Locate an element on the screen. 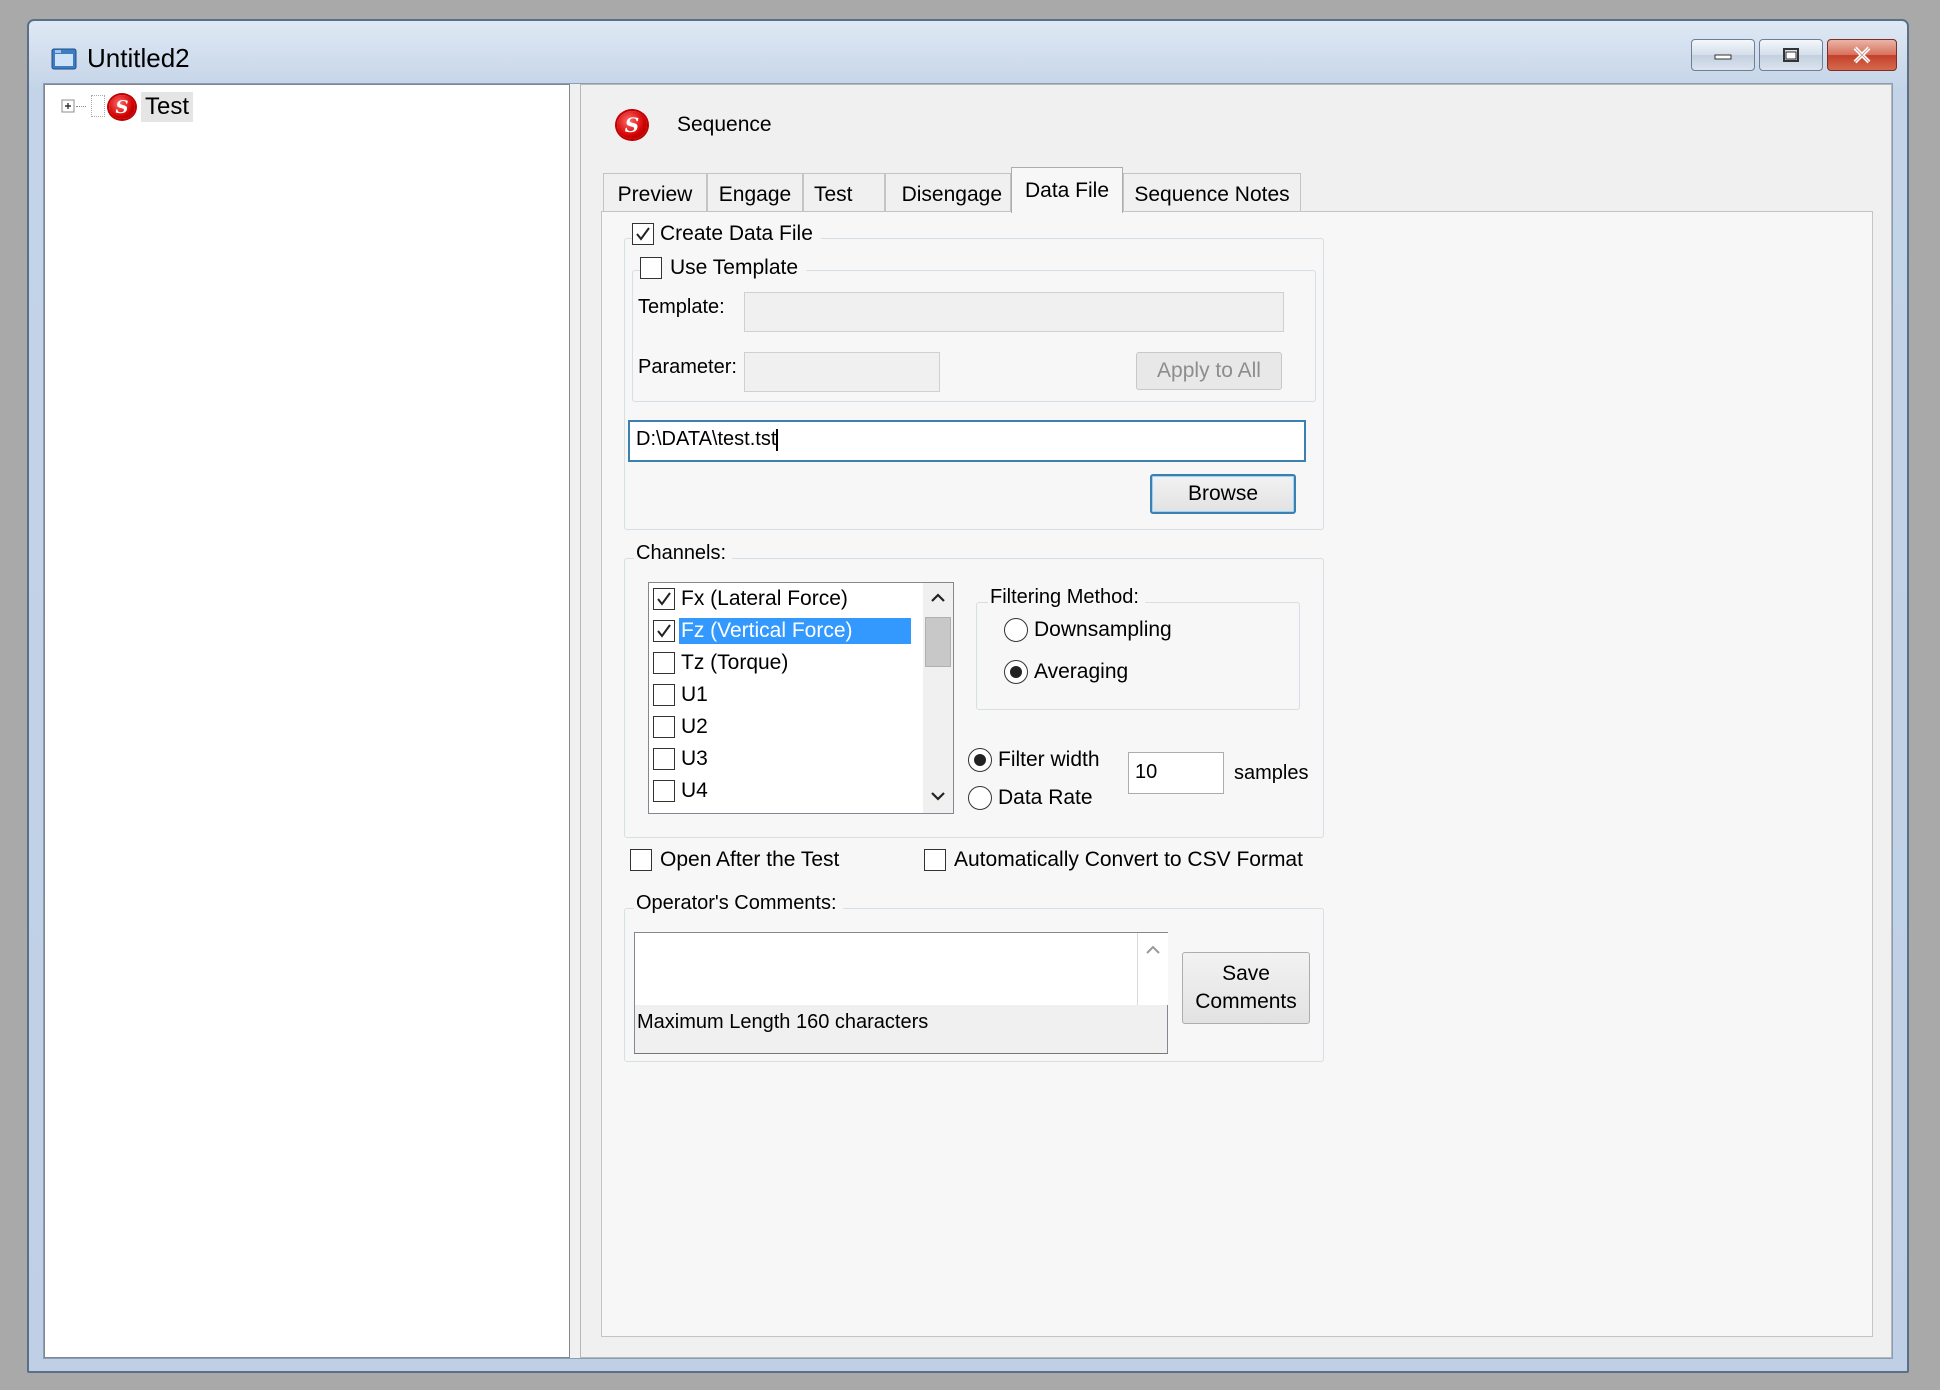 The image size is (1940, 1390). scroll-down-icon is located at coordinates (938, 796).